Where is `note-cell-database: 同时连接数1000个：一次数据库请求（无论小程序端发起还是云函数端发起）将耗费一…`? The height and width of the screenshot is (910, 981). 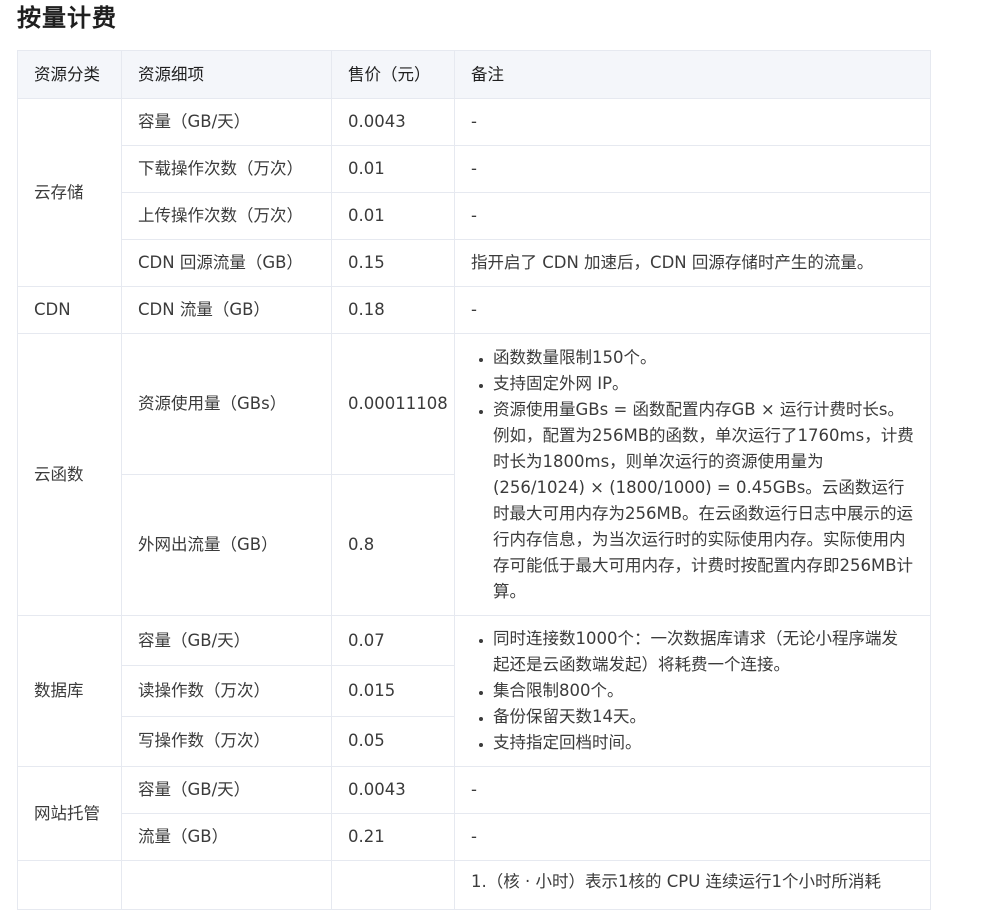 note-cell-database: 同时连接数1000个：一次数据库请求（无论小程序端发起还是云函数端发起）将耗费一… is located at coordinates (692, 691).